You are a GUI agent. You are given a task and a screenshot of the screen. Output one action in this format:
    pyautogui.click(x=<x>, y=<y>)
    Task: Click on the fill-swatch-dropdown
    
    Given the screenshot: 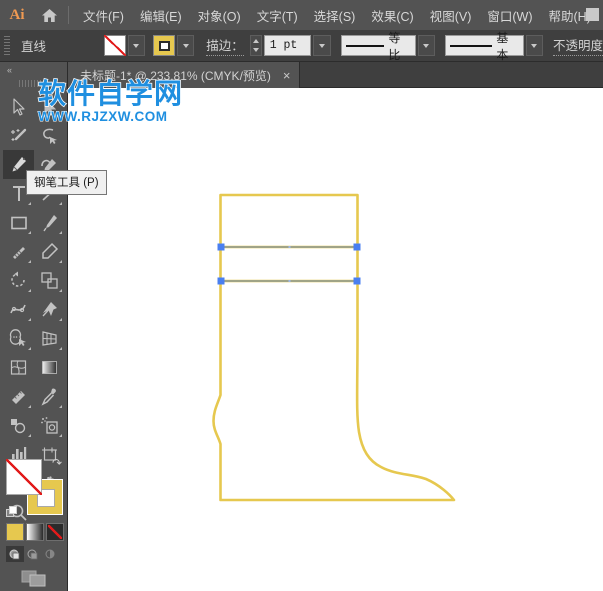 What is the action you would take?
    pyautogui.click(x=136, y=45)
    